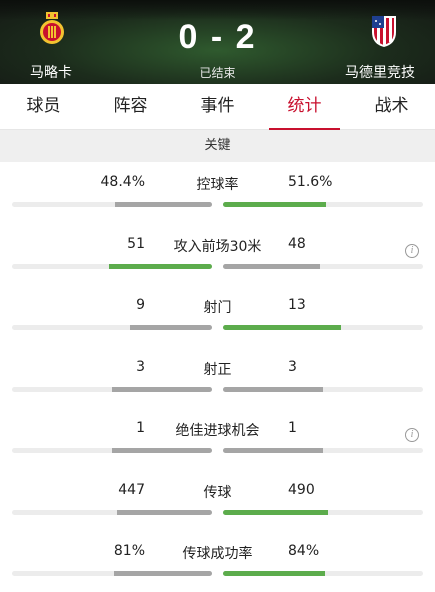 The height and width of the screenshot is (592, 435). Describe the element at coordinates (391, 106) in the screenshot. I see `tab-tactics: 战术` at that location.